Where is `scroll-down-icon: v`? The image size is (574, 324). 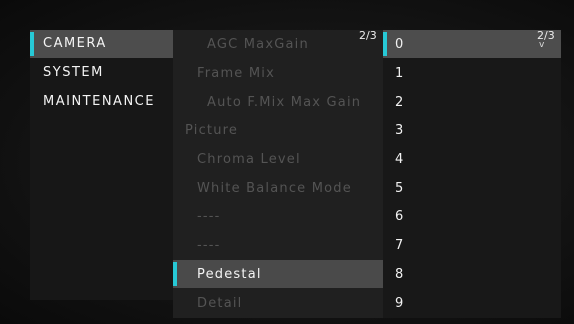
scroll-down-icon: v is located at coordinates (542, 45).